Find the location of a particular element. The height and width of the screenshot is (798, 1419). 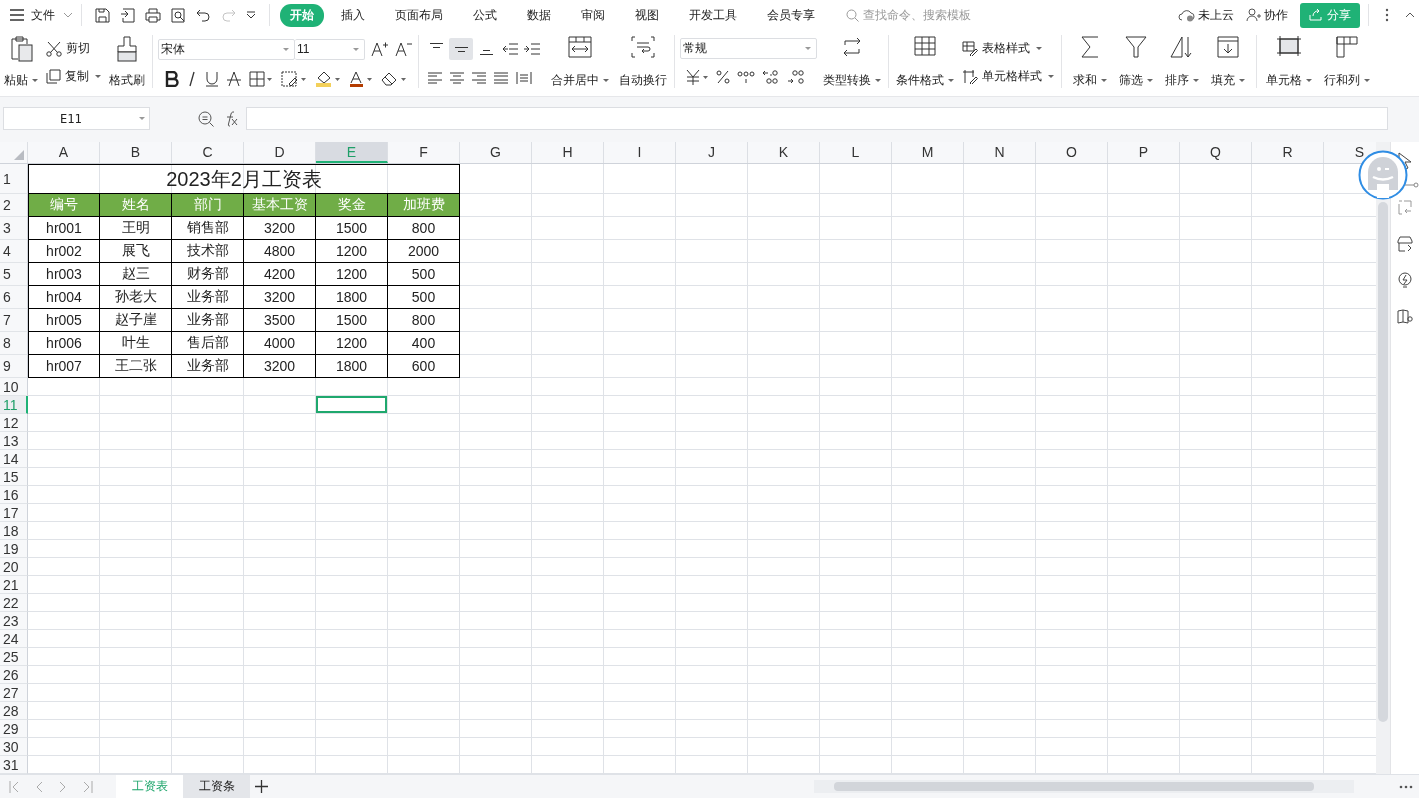

row-header: 23 is located at coordinates (14, 621).